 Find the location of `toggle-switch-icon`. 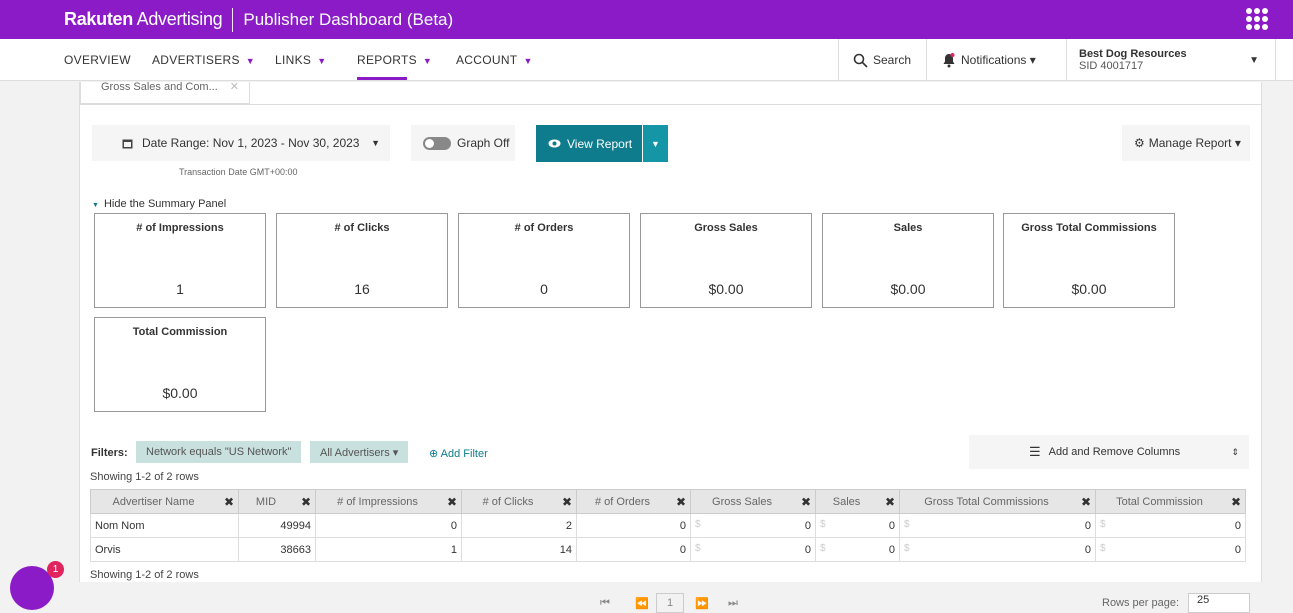

toggle-switch-icon is located at coordinates (437, 143).